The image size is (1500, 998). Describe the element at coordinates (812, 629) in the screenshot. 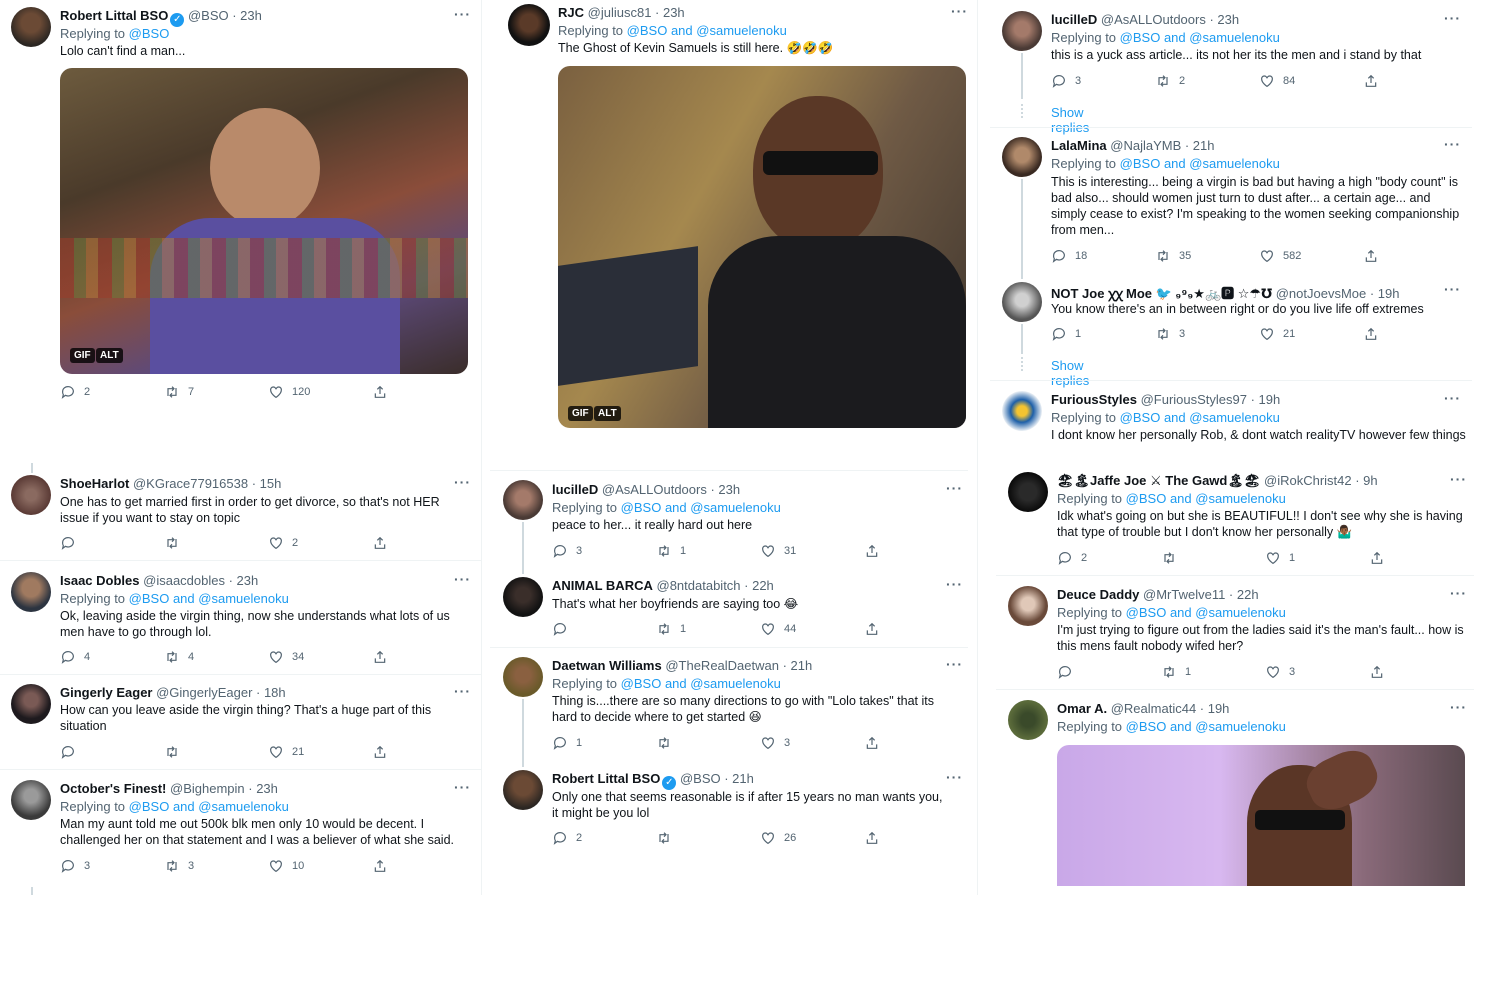

I see `like-button: 44` at that location.